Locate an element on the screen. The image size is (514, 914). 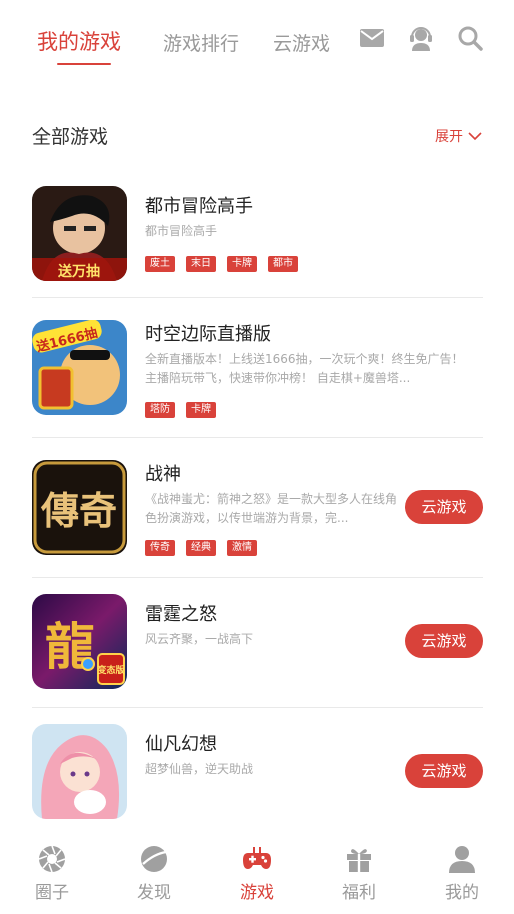
search-icon is located at coordinates (470, 38).